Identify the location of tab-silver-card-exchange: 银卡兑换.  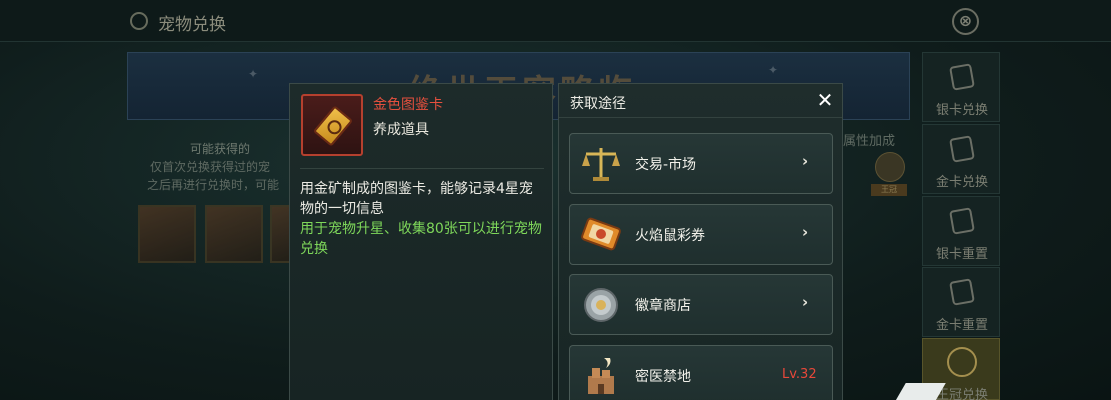
(961, 87).